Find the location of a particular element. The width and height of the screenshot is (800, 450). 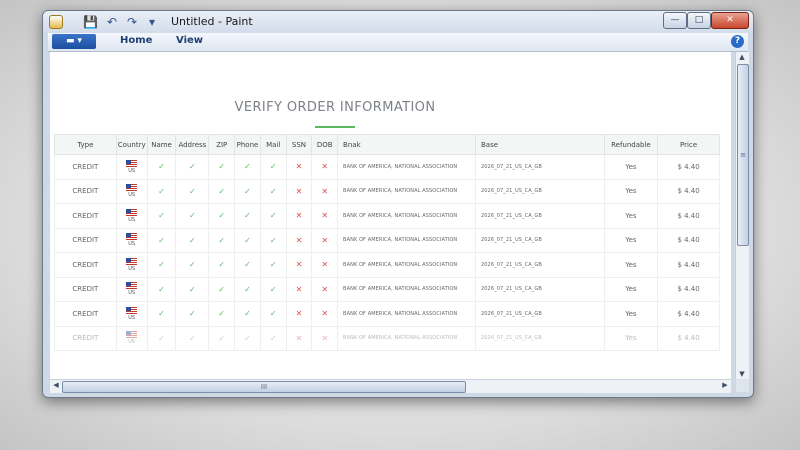

paint-app-icon is located at coordinates (56, 22).